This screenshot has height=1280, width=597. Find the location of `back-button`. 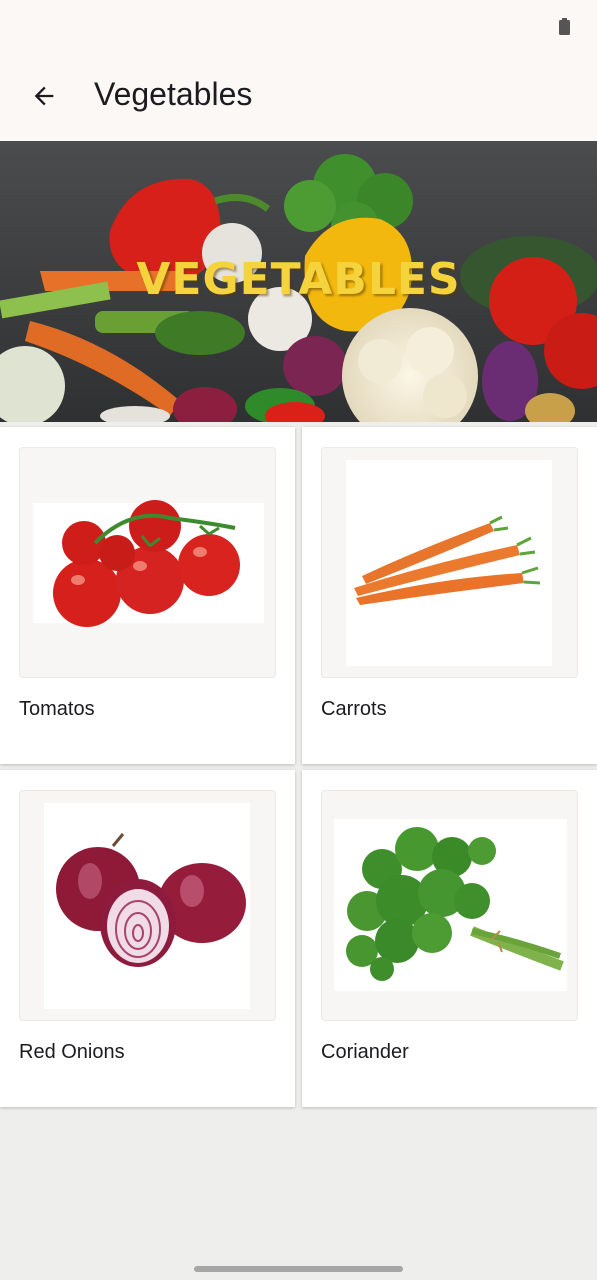

back-button is located at coordinates (44, 96).